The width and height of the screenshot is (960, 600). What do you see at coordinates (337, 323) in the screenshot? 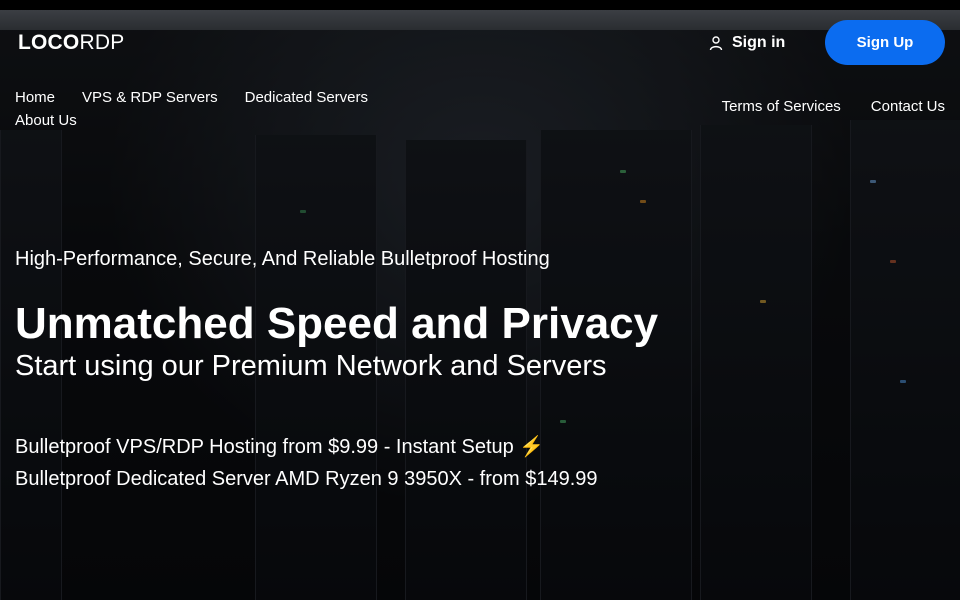
I see `hero-headline: Unmatched Speed and Privacy` at bounding box center [337, 323].